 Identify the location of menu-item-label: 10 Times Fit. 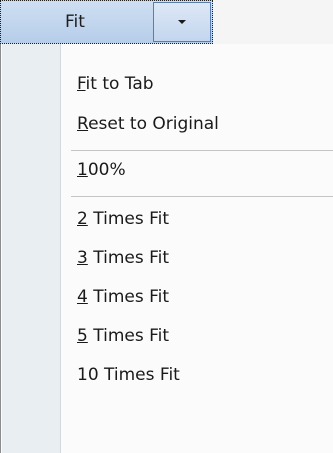
(128, 375).